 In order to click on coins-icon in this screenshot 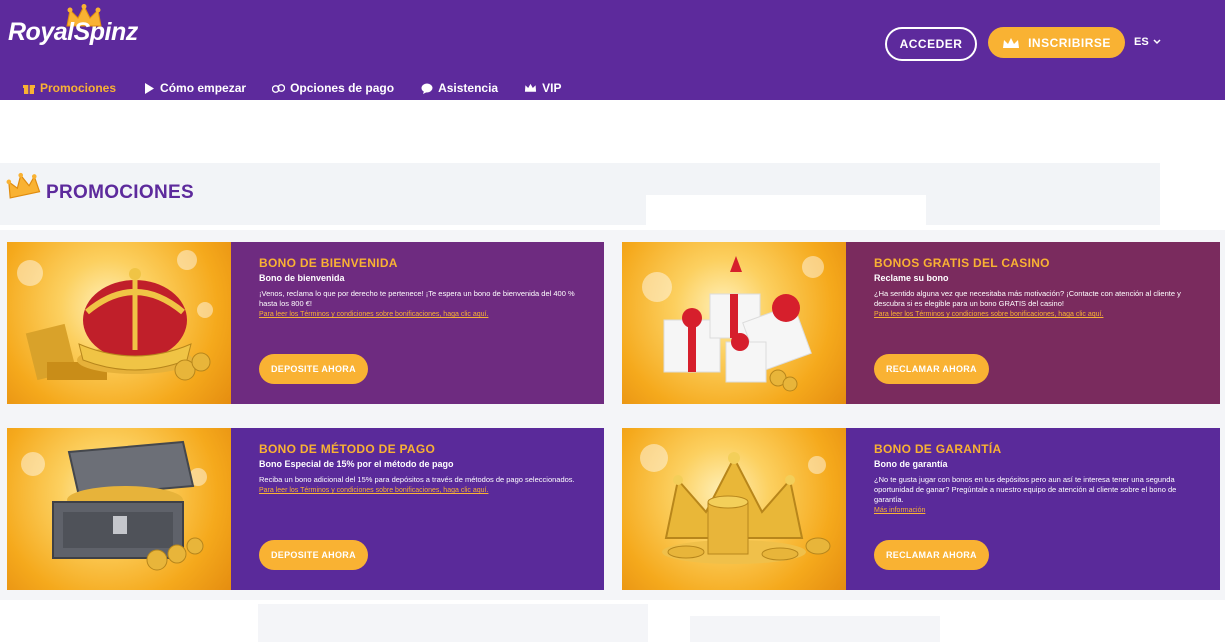, I will do `click(279, 88)`.